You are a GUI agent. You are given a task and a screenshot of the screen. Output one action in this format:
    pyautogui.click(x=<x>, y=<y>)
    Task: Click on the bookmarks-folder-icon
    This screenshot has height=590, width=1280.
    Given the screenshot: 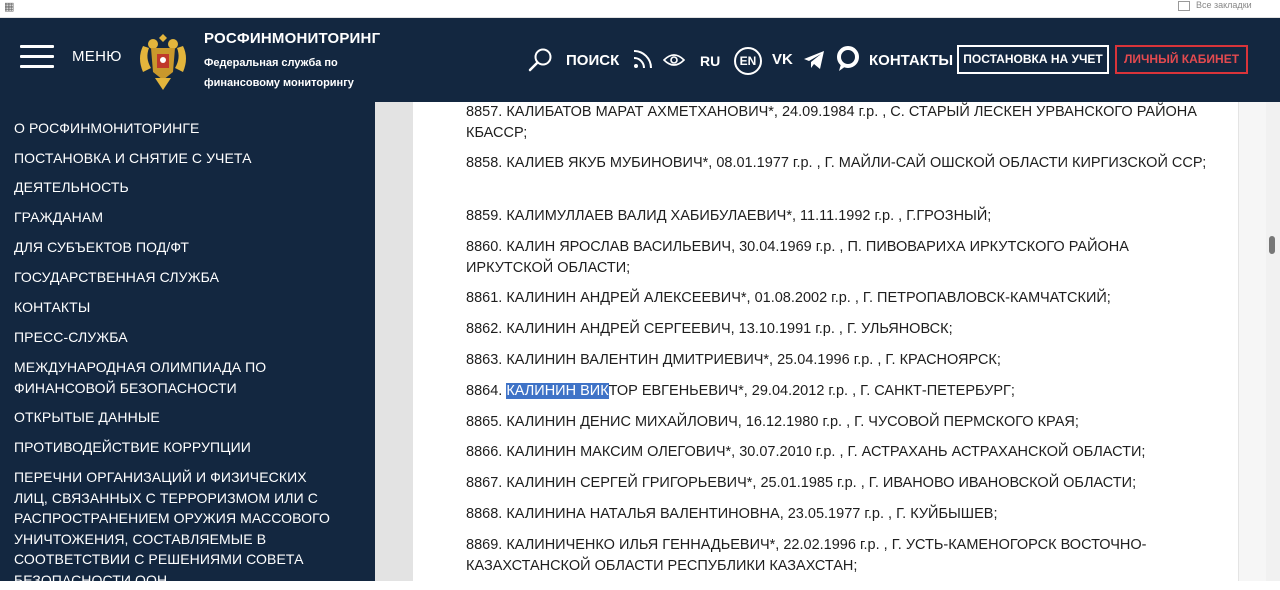 What is the action you would take?
    pyautogui.click(x=1184, y=6)
    